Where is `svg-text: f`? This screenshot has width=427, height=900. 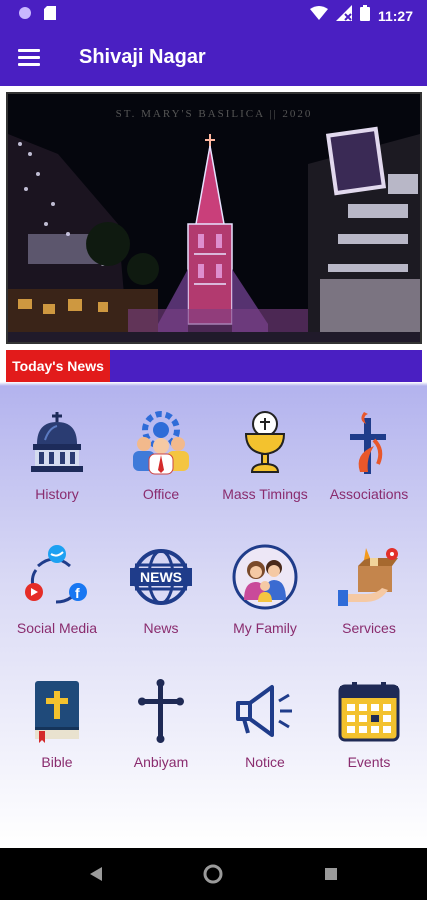
svg-text: f is located at coordinates (77, 593).